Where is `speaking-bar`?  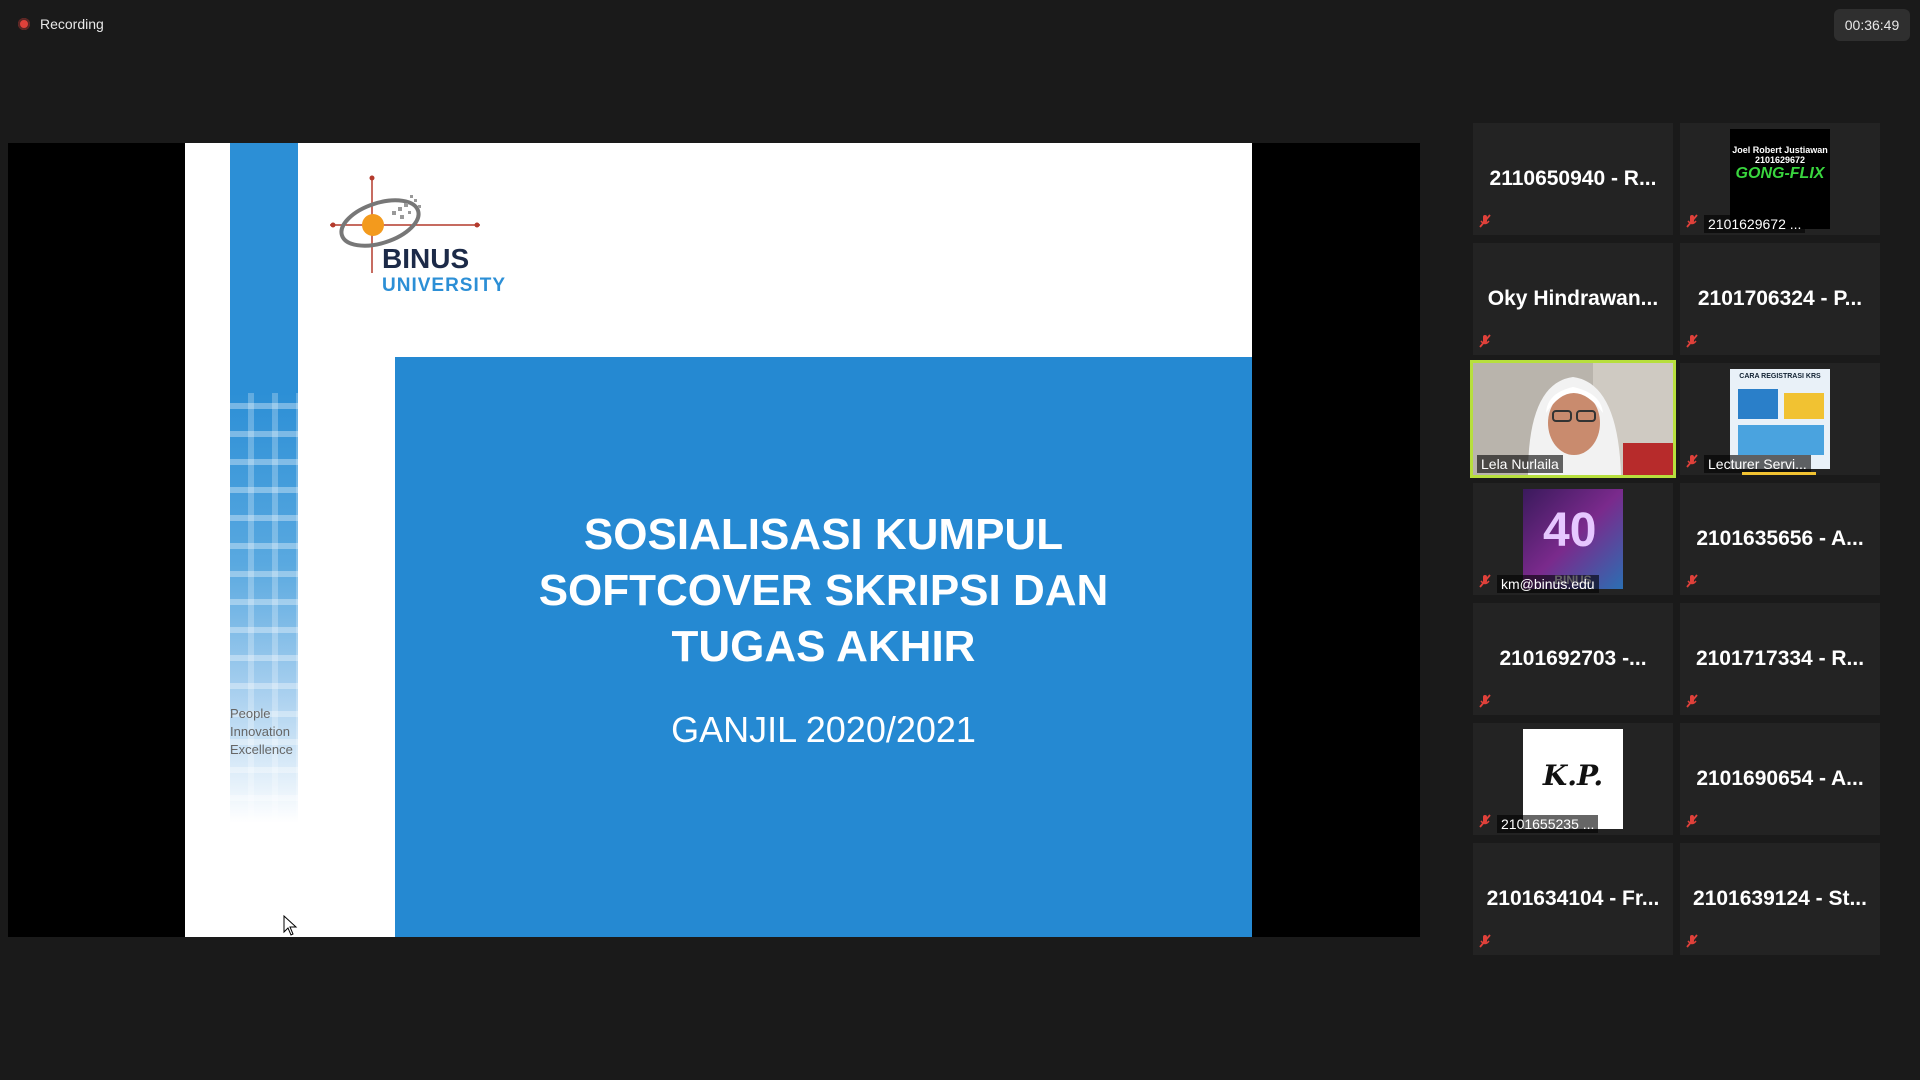 speaking-bar is located at coordinates (1779, 473).